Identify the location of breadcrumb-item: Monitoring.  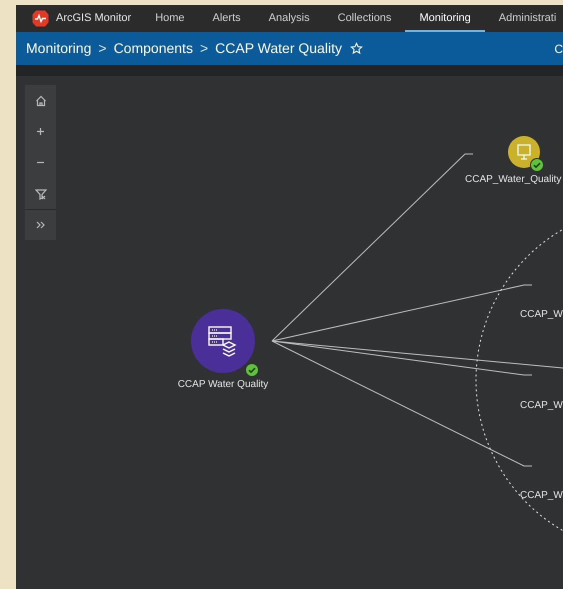
(59, 48).